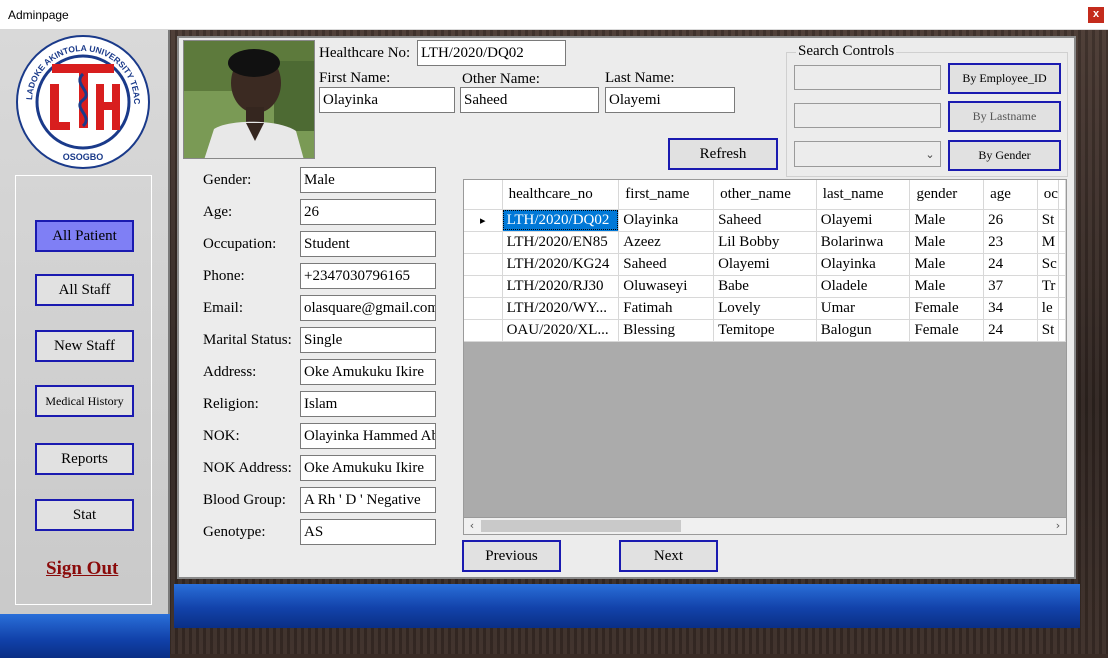 The height and width of the screenshot is (658, 1108). What do you see at coordinates (581, 526) in the screenshot?
I see `scrollbar-thumb` at bounding box center [581, 526].